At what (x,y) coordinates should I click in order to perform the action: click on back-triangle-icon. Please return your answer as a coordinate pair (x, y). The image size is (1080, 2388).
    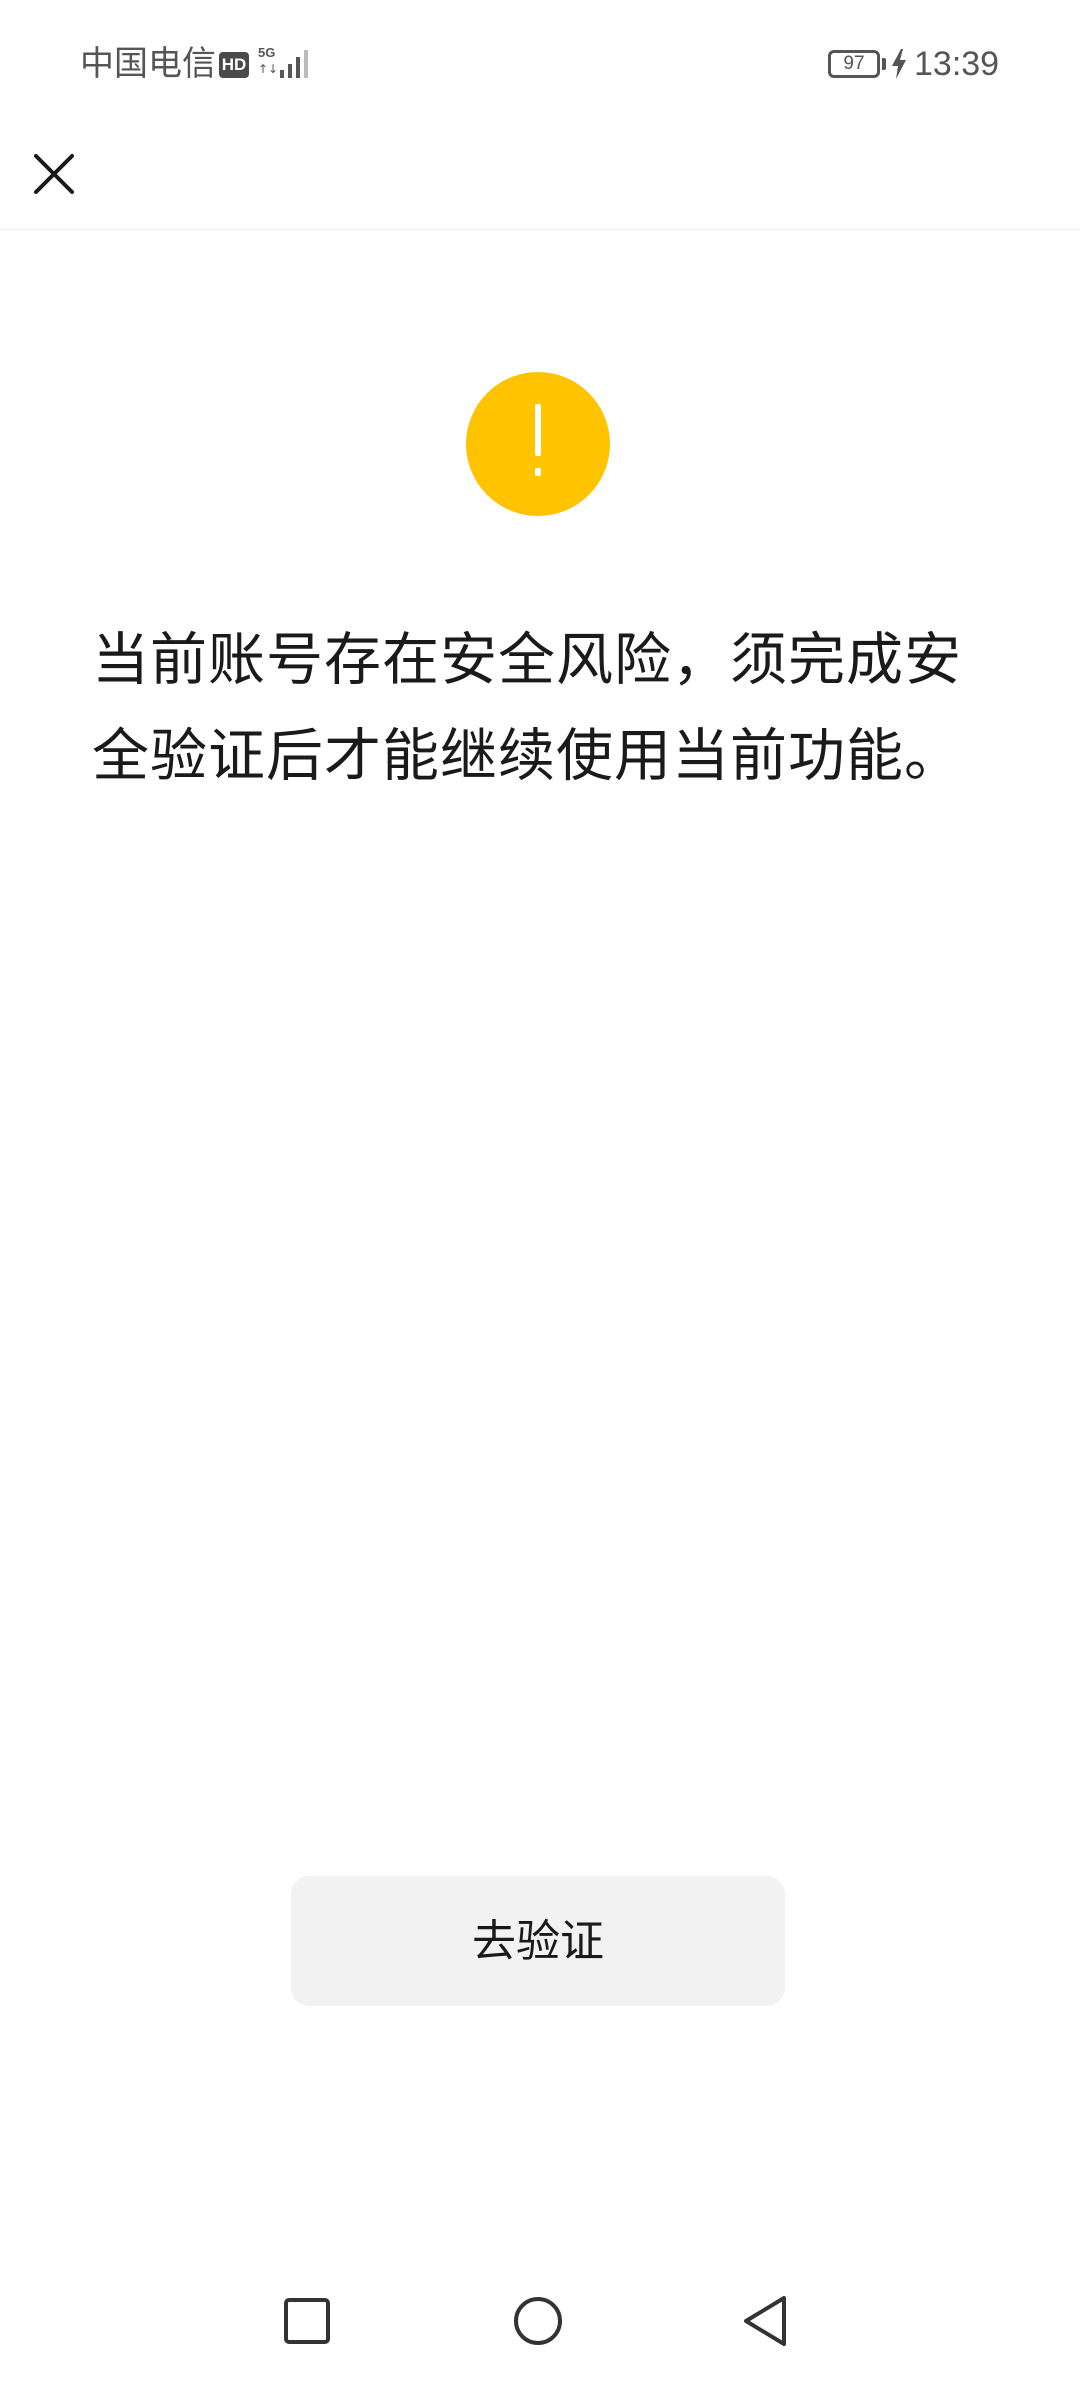
    Looking at the image, I should click on (765, 2321).